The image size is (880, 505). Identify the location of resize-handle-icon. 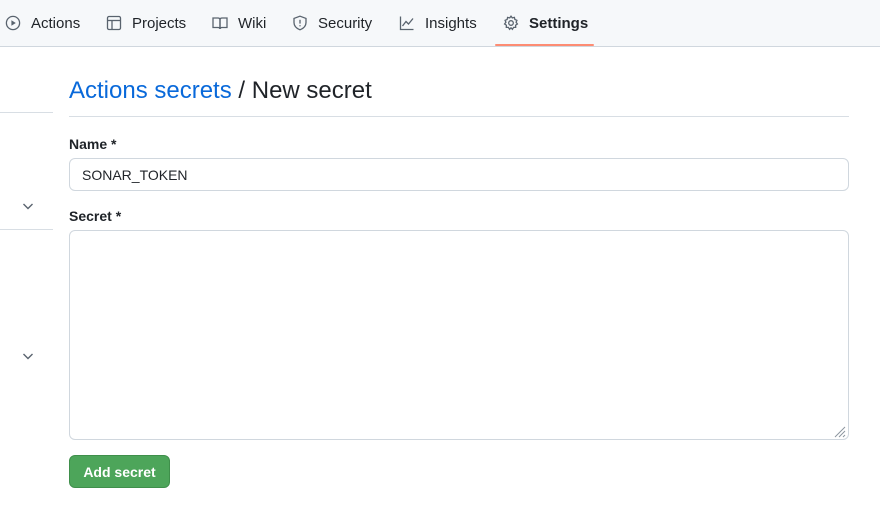
(839, 431).